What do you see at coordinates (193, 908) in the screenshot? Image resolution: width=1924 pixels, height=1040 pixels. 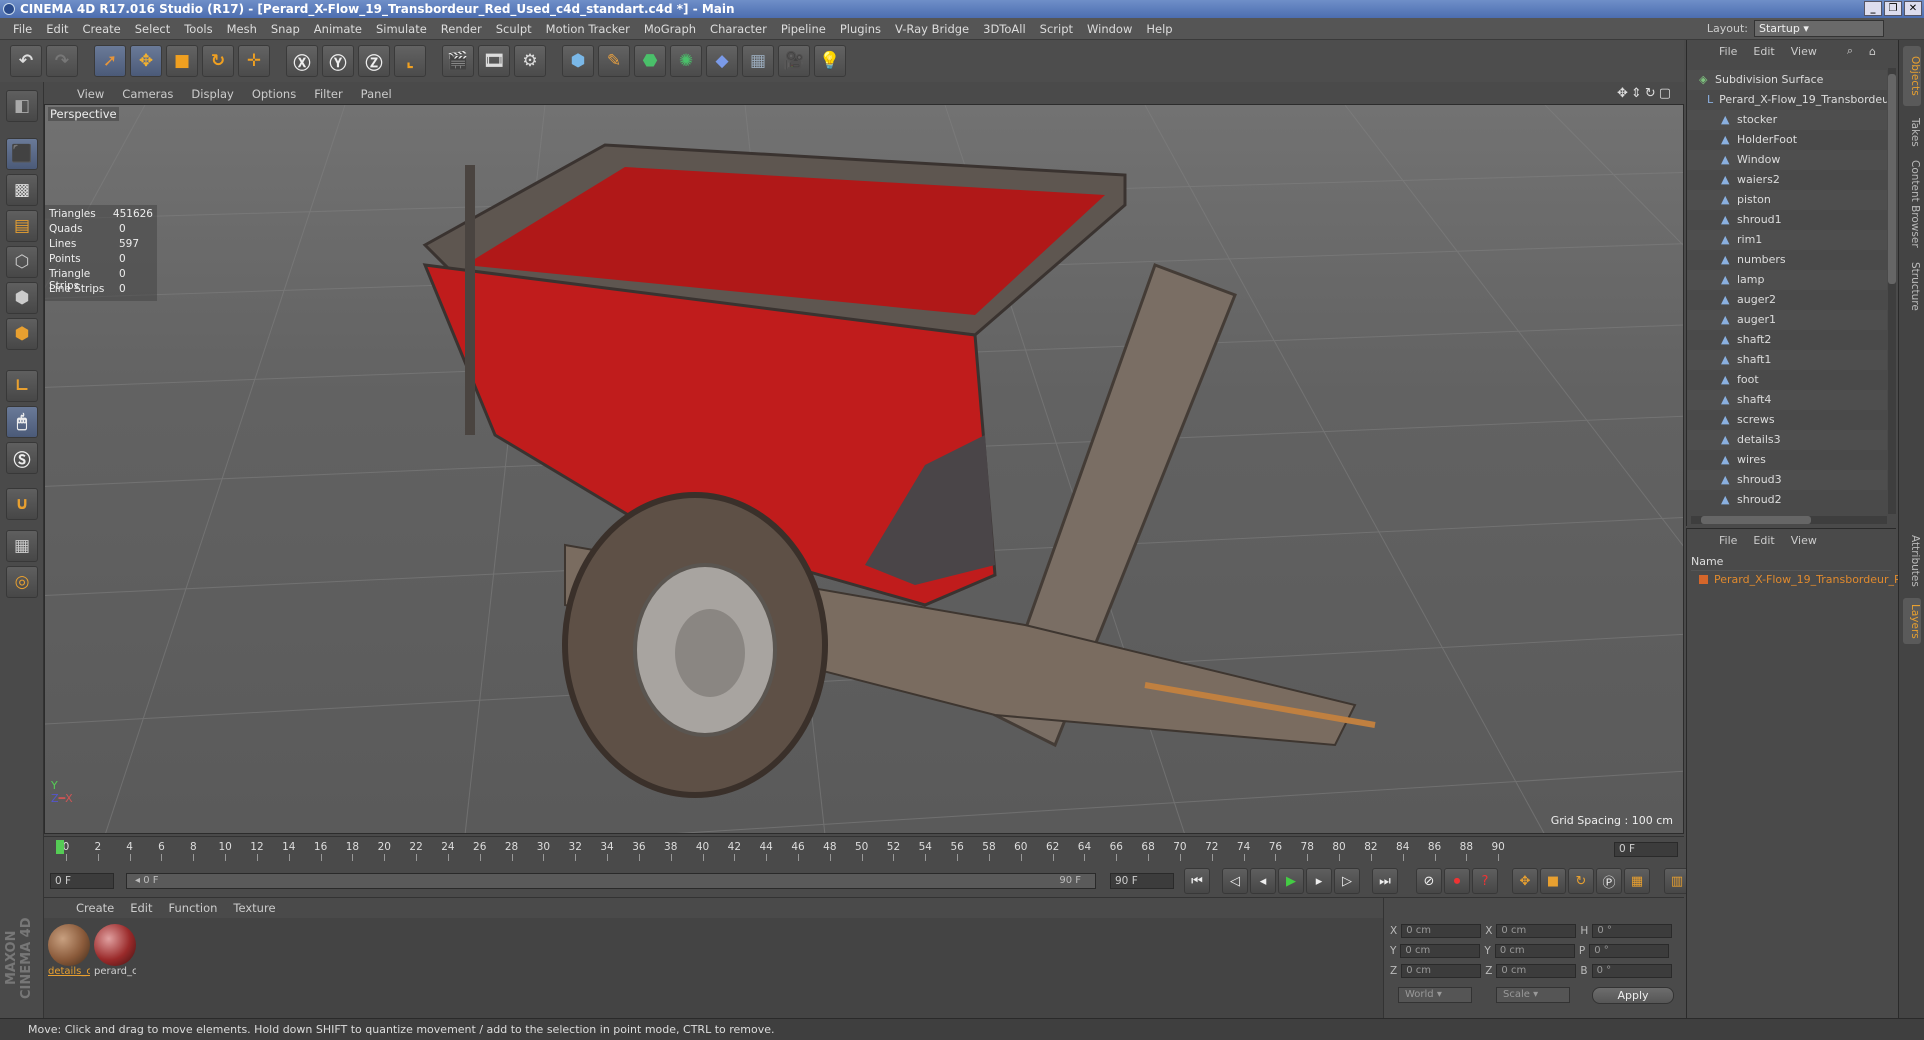 I see `material-menu-function: Function` at bounding box center [193, 908].